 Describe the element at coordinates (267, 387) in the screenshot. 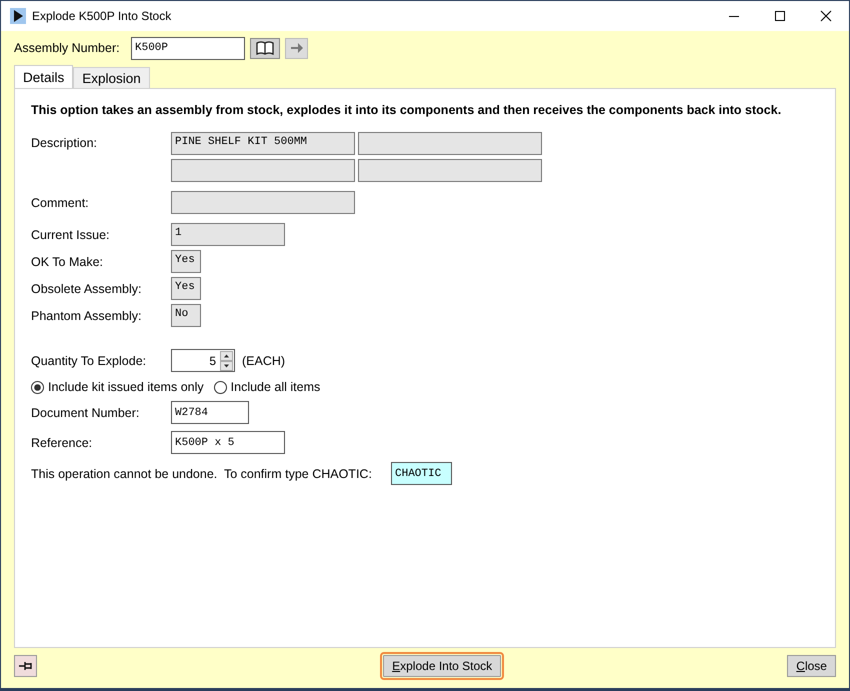

I see `radio-option: Include all items` at that location.